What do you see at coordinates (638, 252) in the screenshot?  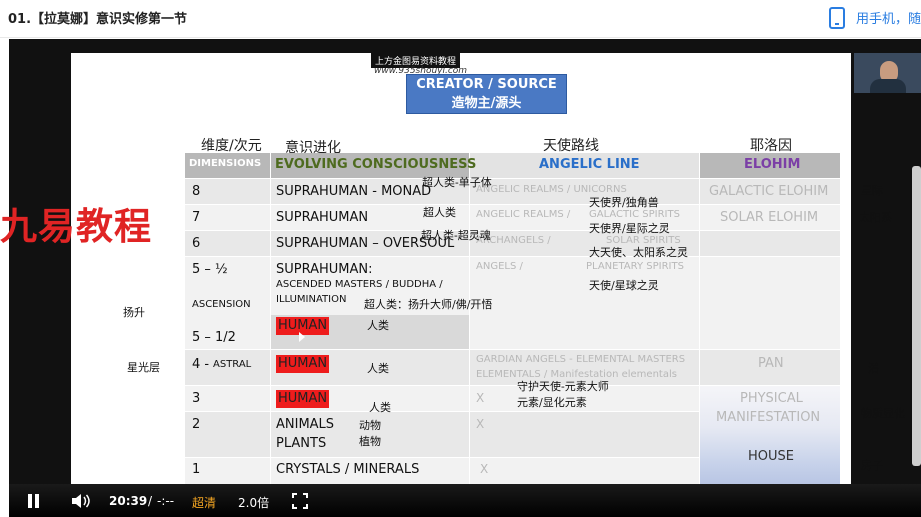 I see `annotation-angel-6: 大天使、太阳系之灵` at bounding box center [638, 252].